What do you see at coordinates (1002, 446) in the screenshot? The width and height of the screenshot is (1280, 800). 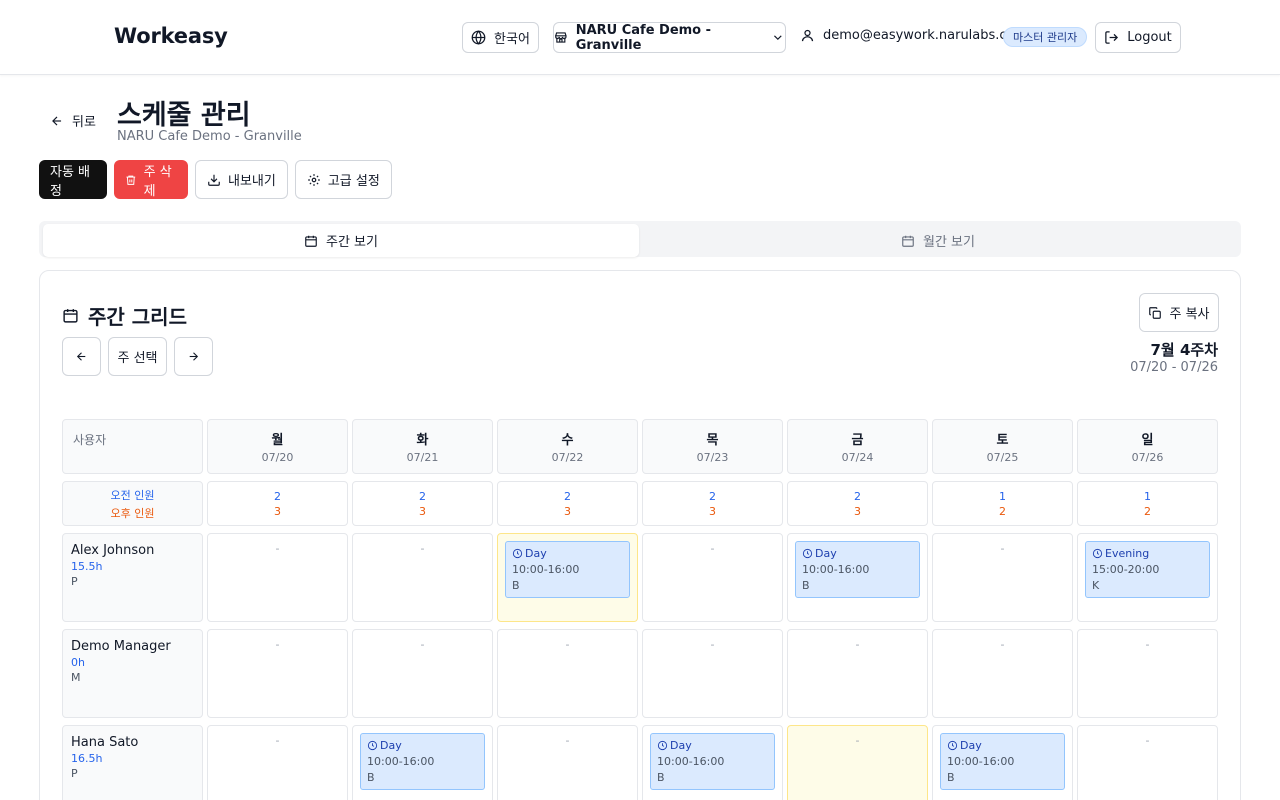 I see `day-header: 토 07/25` at bounding box center [1002, 446].